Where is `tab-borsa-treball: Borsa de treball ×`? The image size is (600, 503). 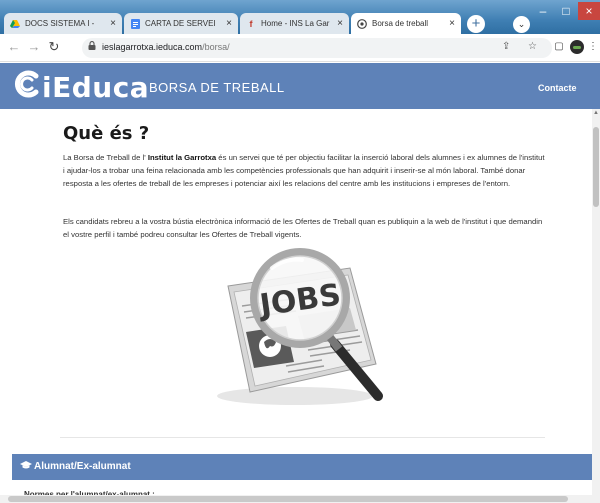 tab-borsa-treball: Borsa de treball × is located at coordinates (406, 23).